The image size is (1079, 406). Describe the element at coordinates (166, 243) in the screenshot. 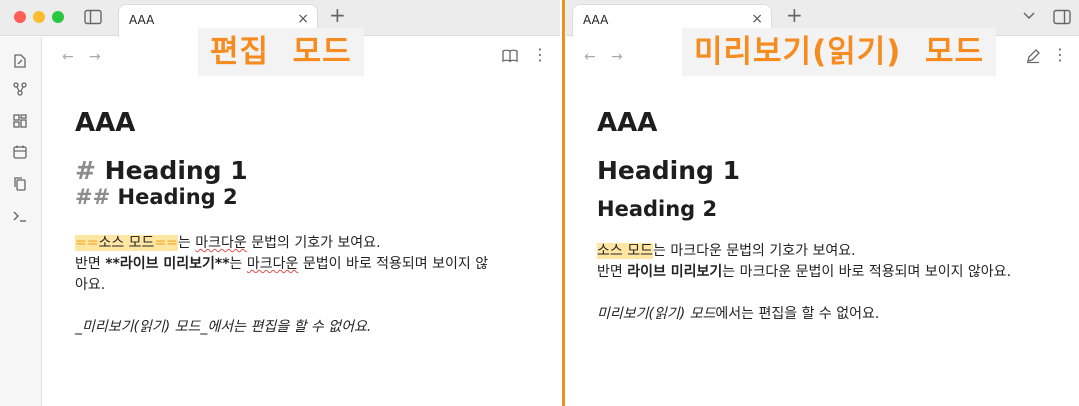

I see `highlight-close-mark: ==` at that location.